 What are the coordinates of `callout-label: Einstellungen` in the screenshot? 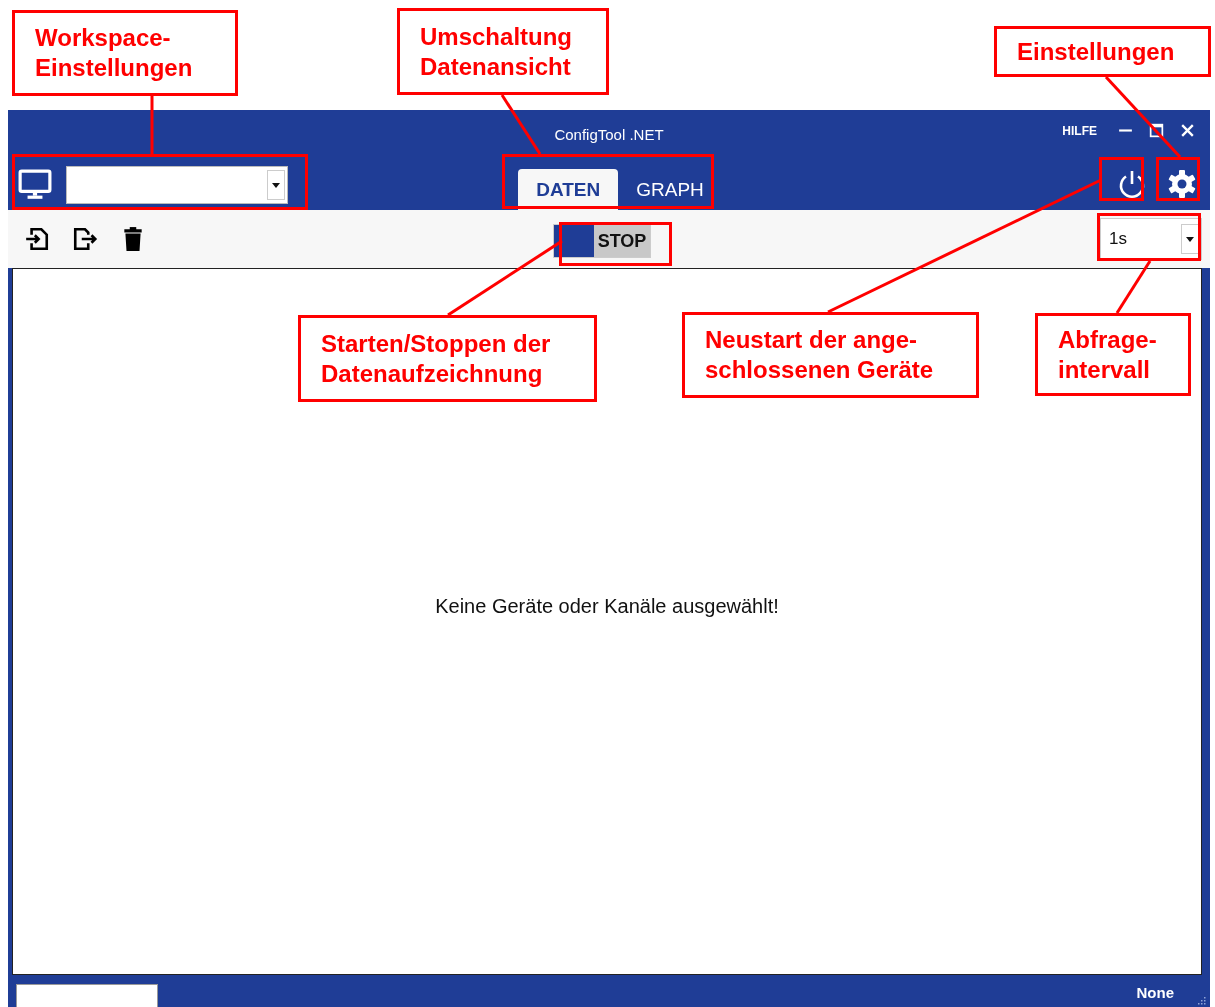 It's located at (1102, 51).